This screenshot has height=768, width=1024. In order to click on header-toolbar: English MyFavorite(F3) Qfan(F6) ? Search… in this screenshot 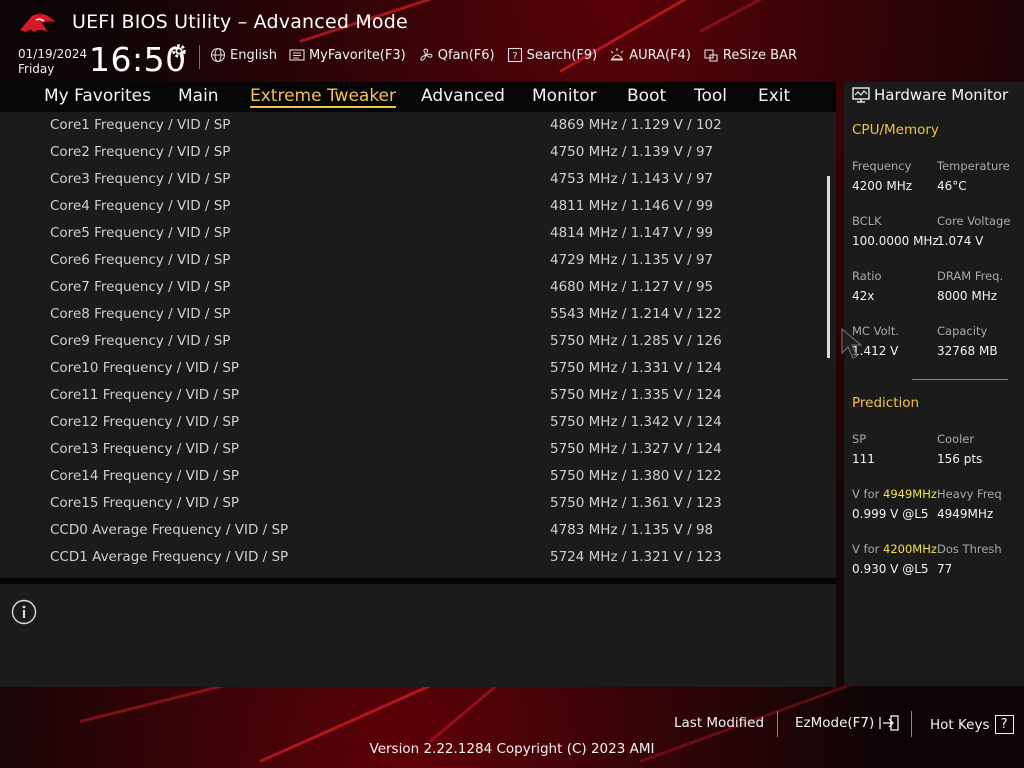, I will do `click(503, 55)`.